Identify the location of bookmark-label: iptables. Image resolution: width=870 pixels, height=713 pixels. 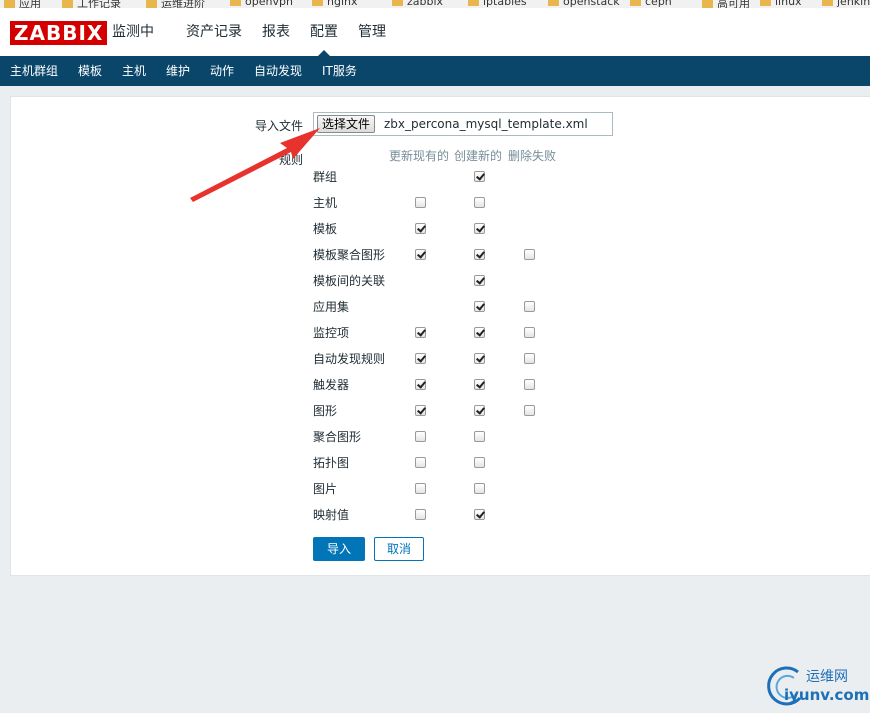
(505, 4).